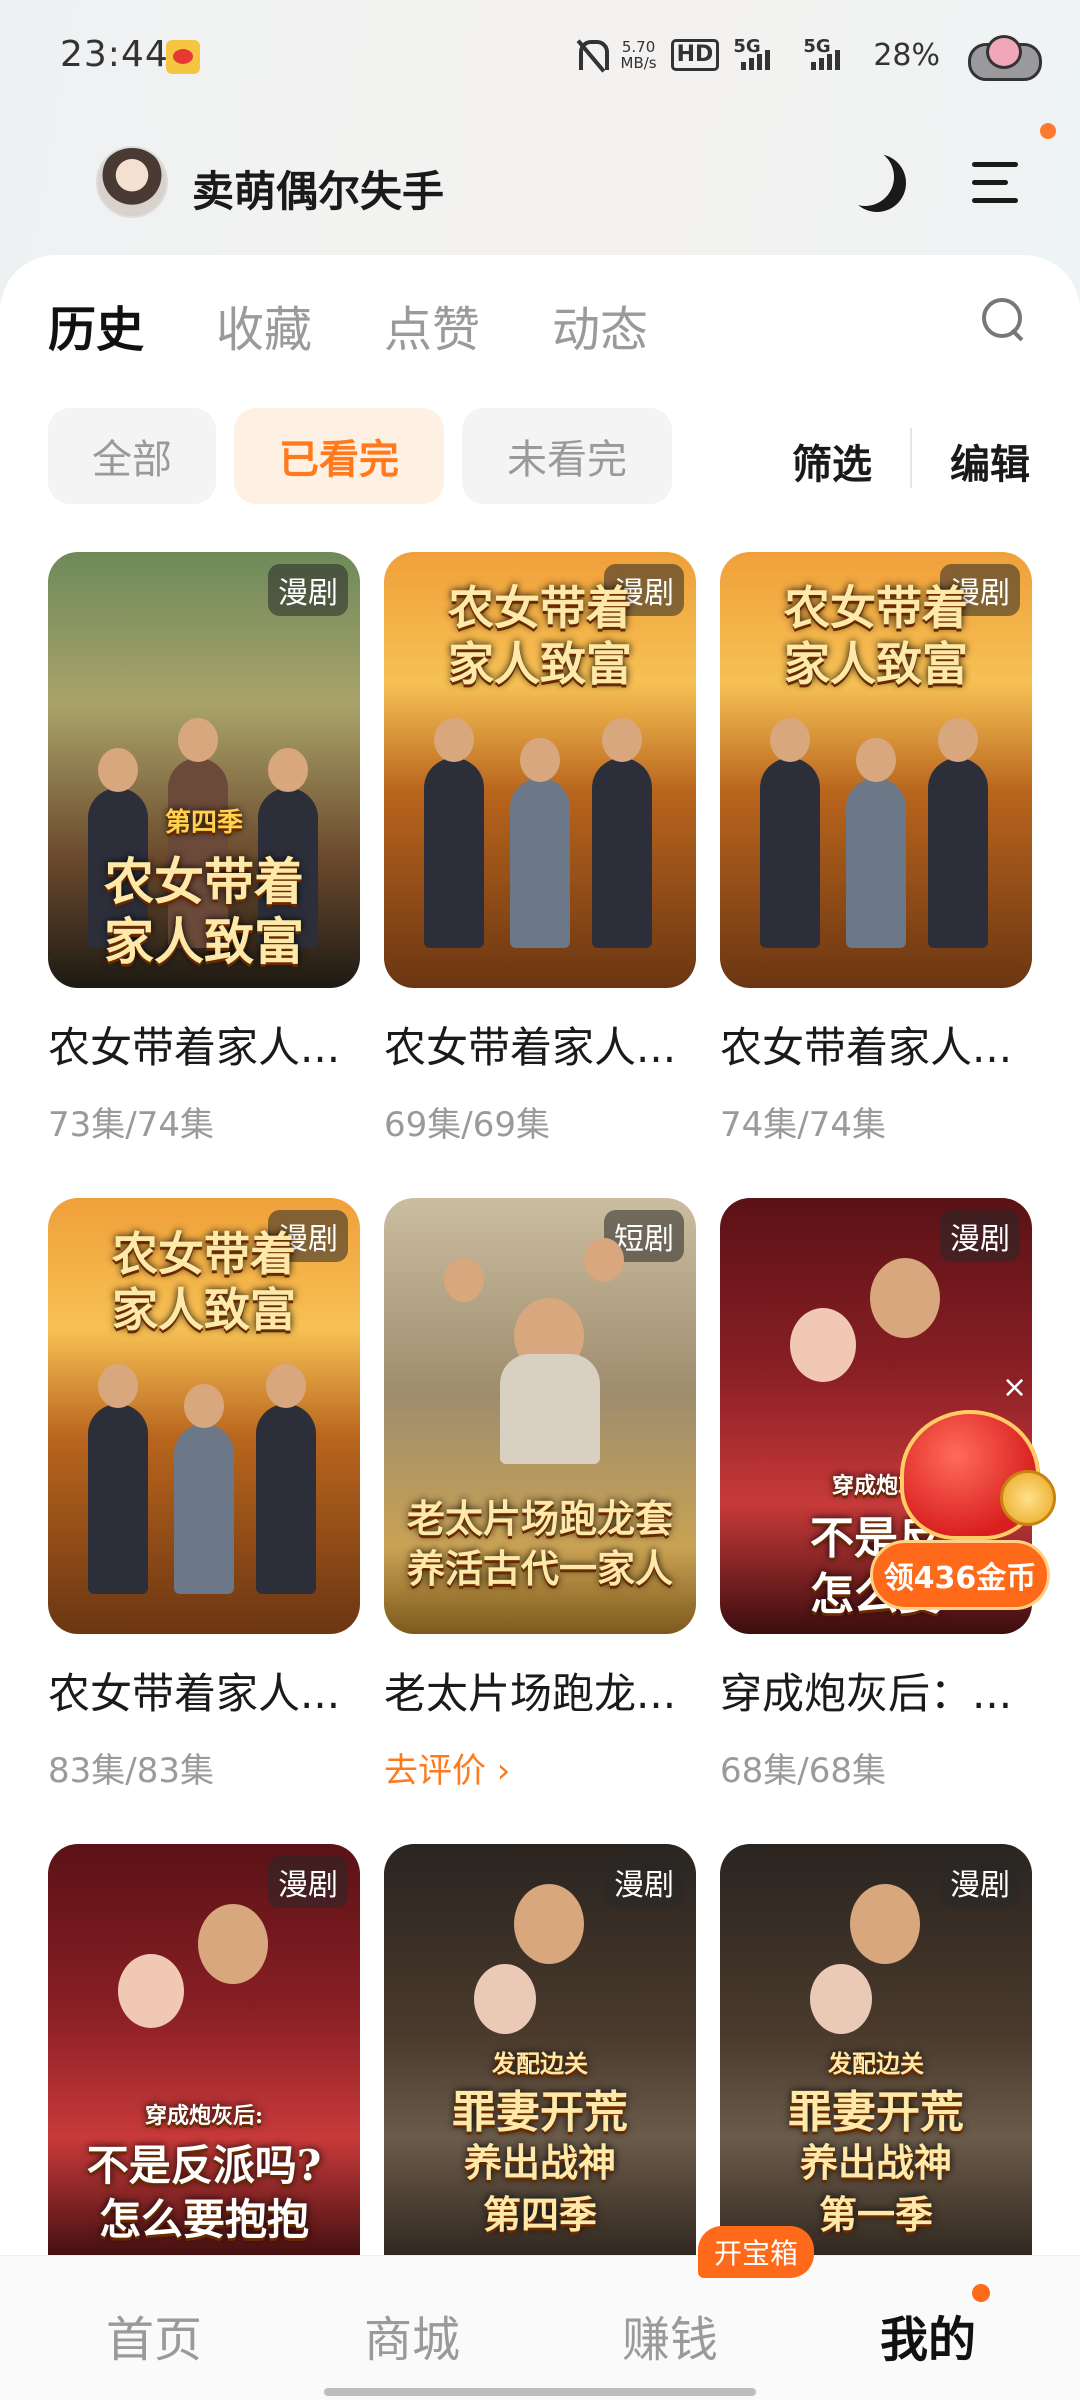 The height and width of the screenshot is (2400, 1080). I want to click on poster-title-line1: 不是反派吗?, so click(204, 2165).